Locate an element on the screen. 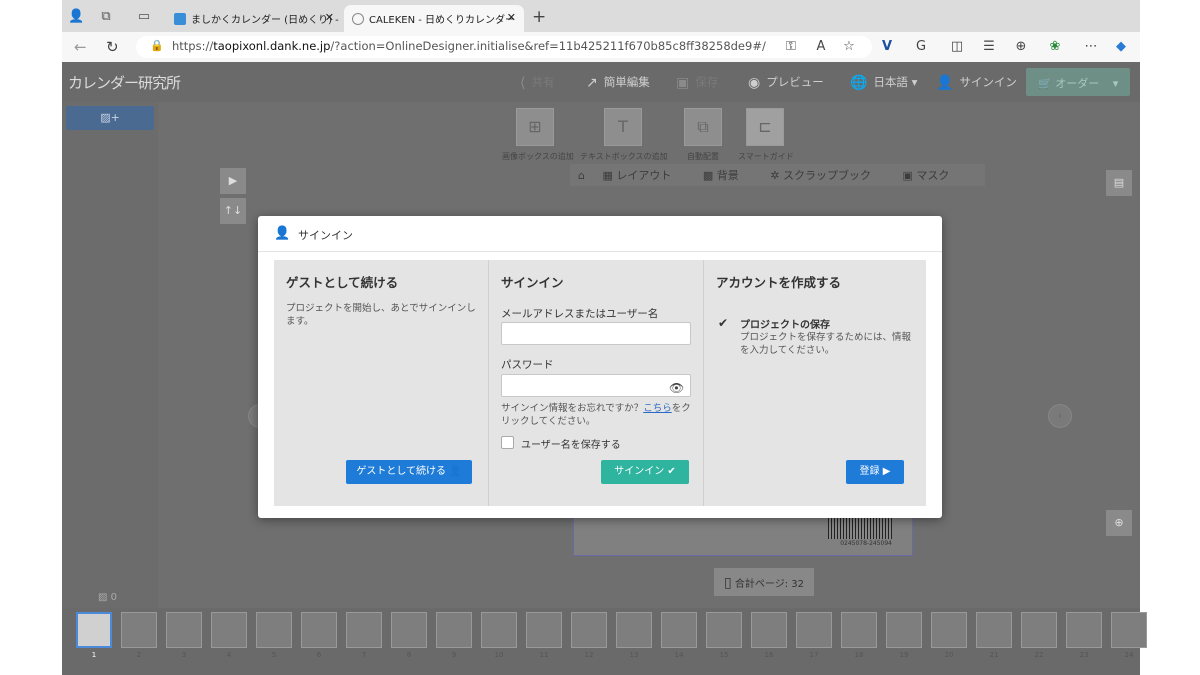 This screenshot has height=675, width=1200. collections-icon: ⊕ is located at coordinates (1021, 47).